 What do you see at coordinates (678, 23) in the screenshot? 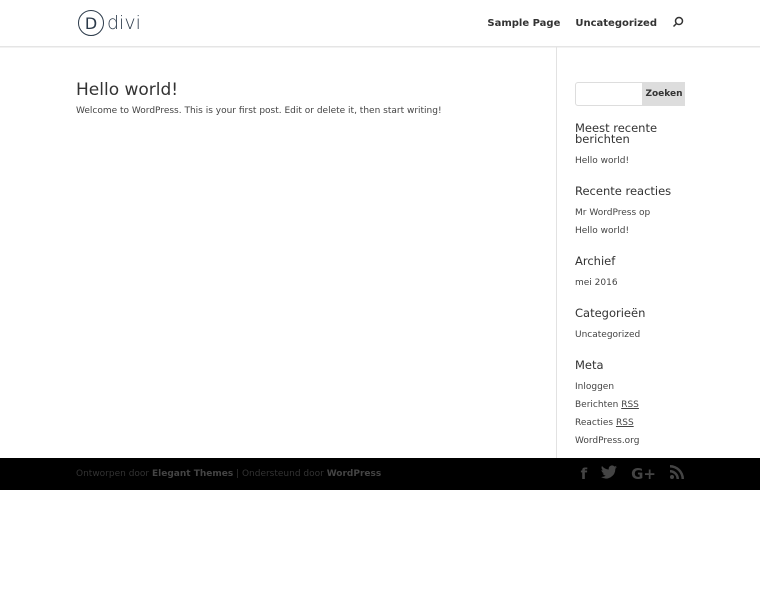
I see `search-icon` at bounding box center [678, 23].